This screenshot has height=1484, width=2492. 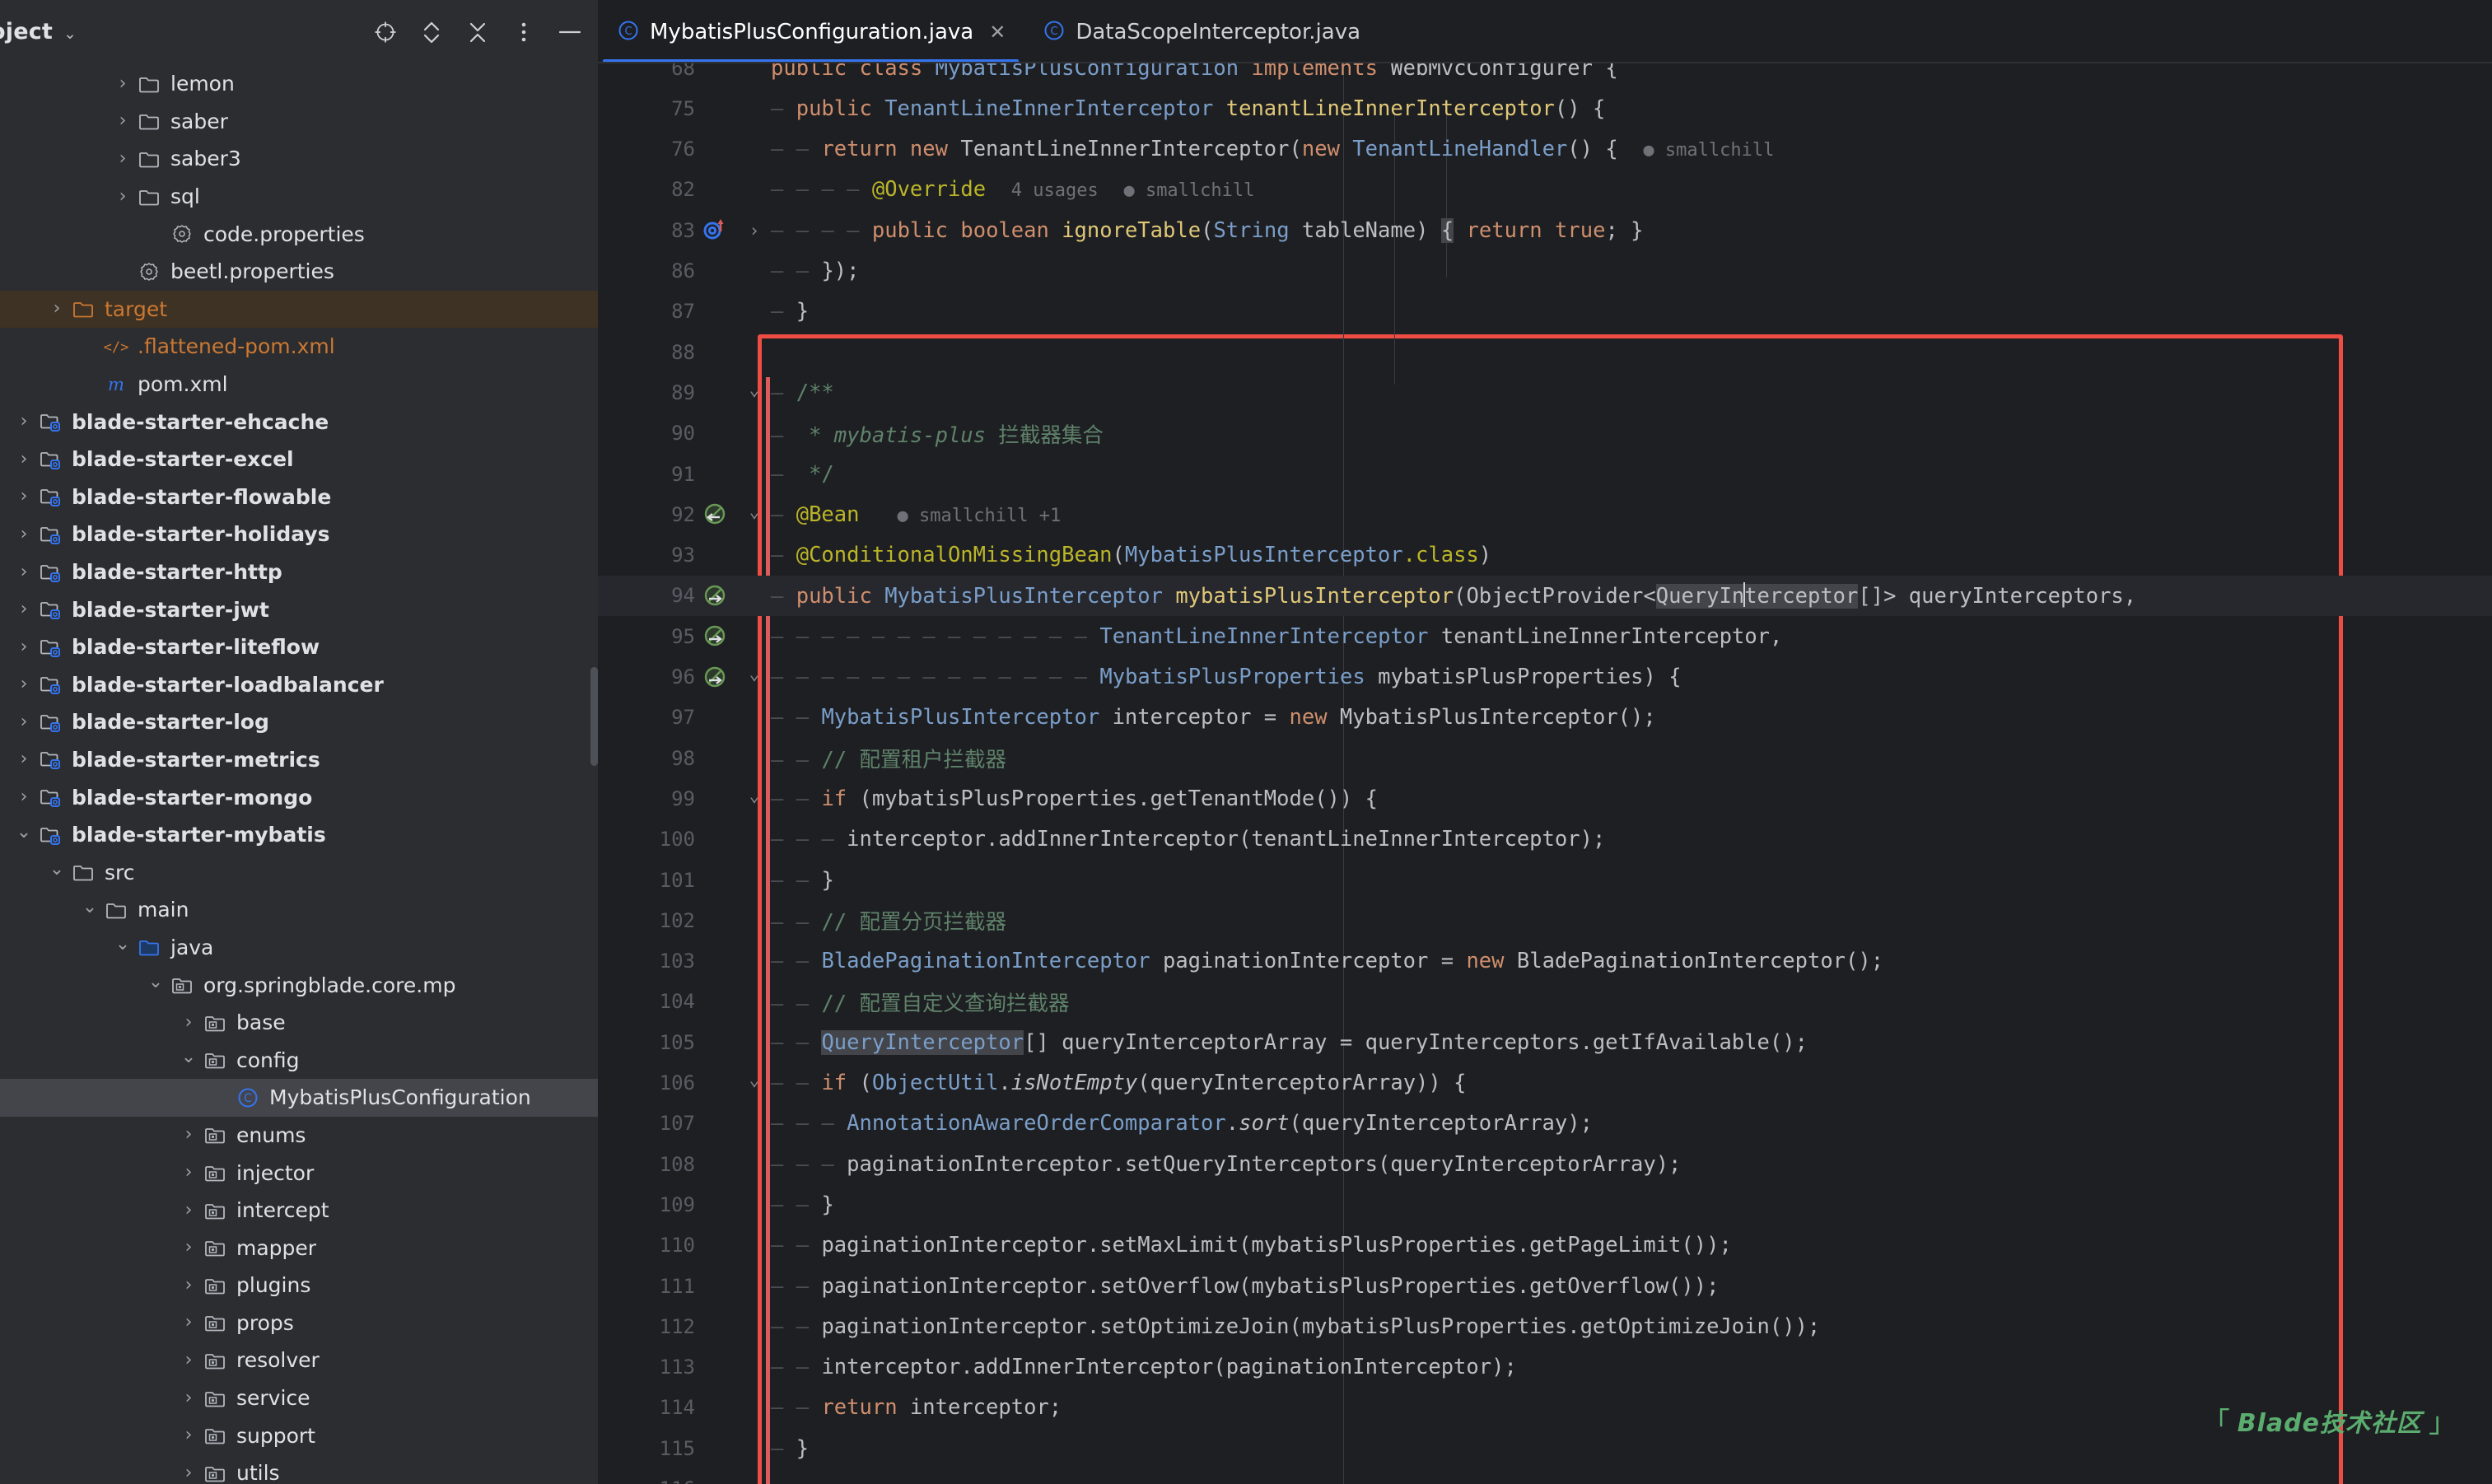 What do you see at coordinates (299, 1060) in the screenshot?
I see `tree-item-config: ⌄ config` at bounding box center [299, 1060].